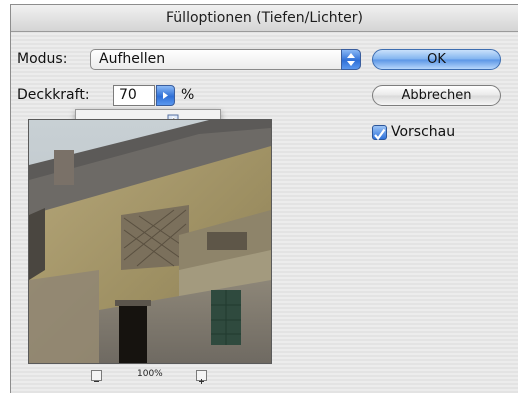 Image resolution: width=518 pixels, height=393 pixels. Describe the element at coordinates (423, 132) in the screenshot. I see `preview-label: Vorschau` at that location.